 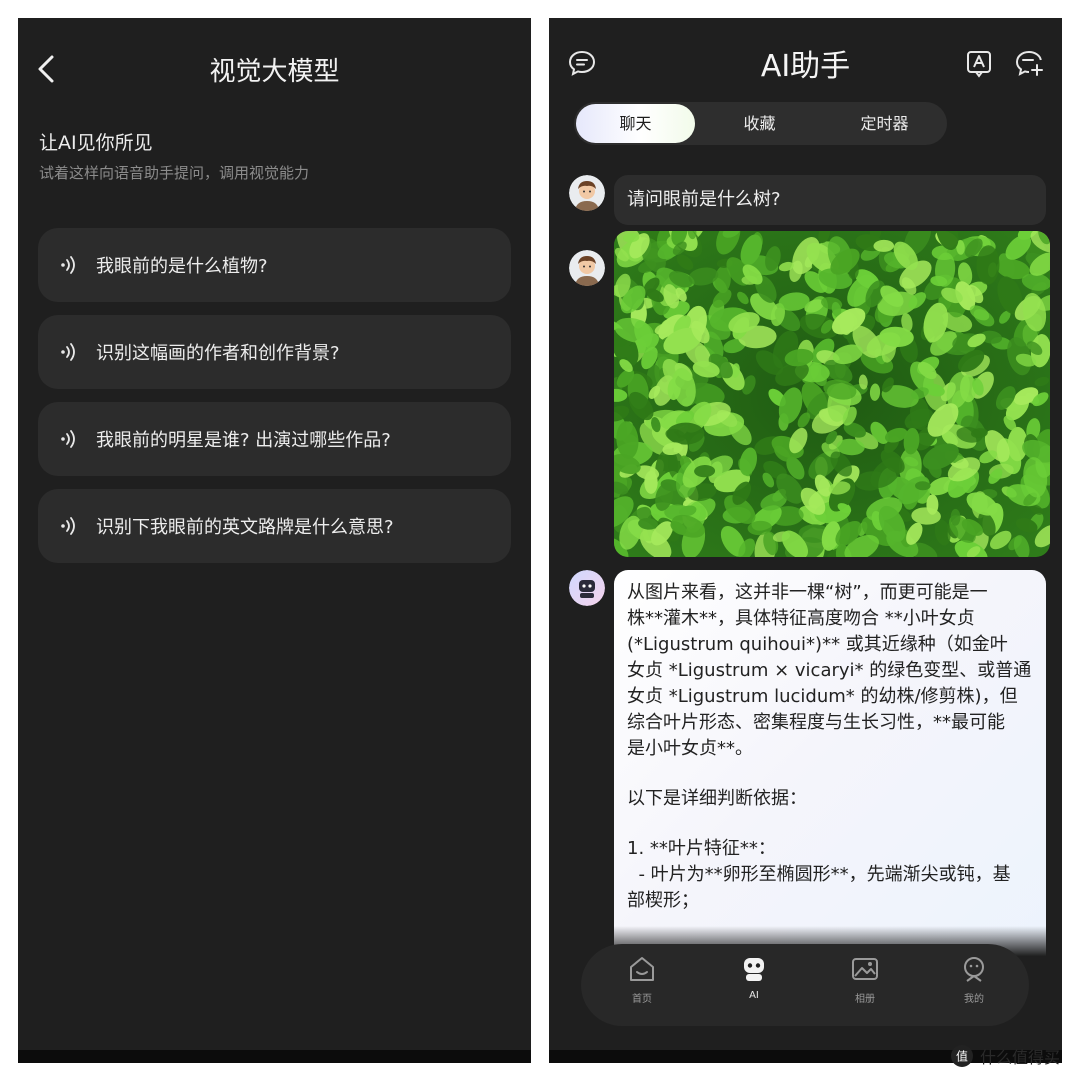 I want to click on ai-response-line: 女贞 *Ligustrum × vicaryi* 的绿色变型、或普通, so click(x=829, y=670).